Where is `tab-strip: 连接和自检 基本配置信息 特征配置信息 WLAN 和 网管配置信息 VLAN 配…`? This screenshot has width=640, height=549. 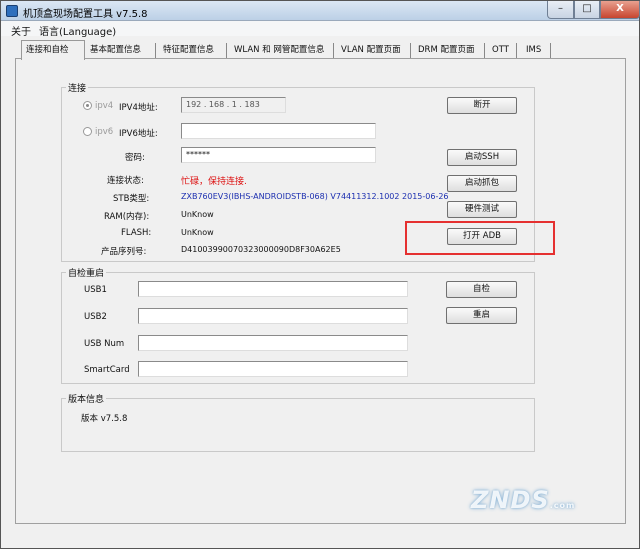
tab-strip: 连接和自检 基本配置信息 特征配置信息 WLAN 和 网管配置信息 VLAN 配… is located at coordinates (320, 49).